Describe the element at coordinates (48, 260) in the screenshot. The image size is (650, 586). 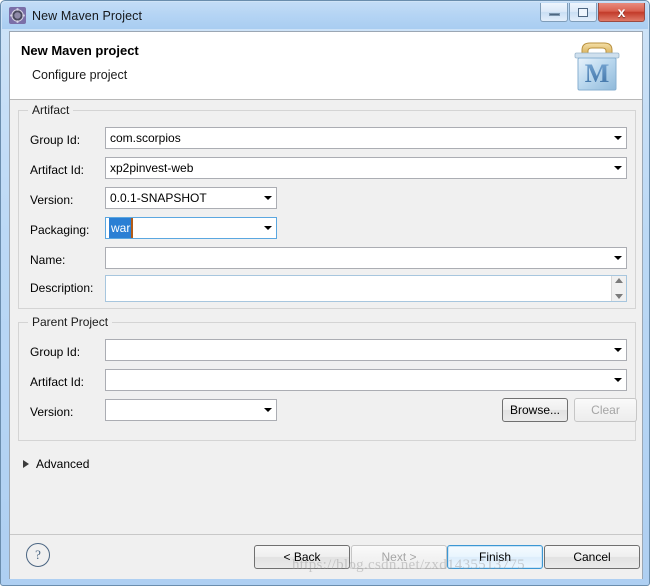
I see `artifact-name-label: Name:` at that location.